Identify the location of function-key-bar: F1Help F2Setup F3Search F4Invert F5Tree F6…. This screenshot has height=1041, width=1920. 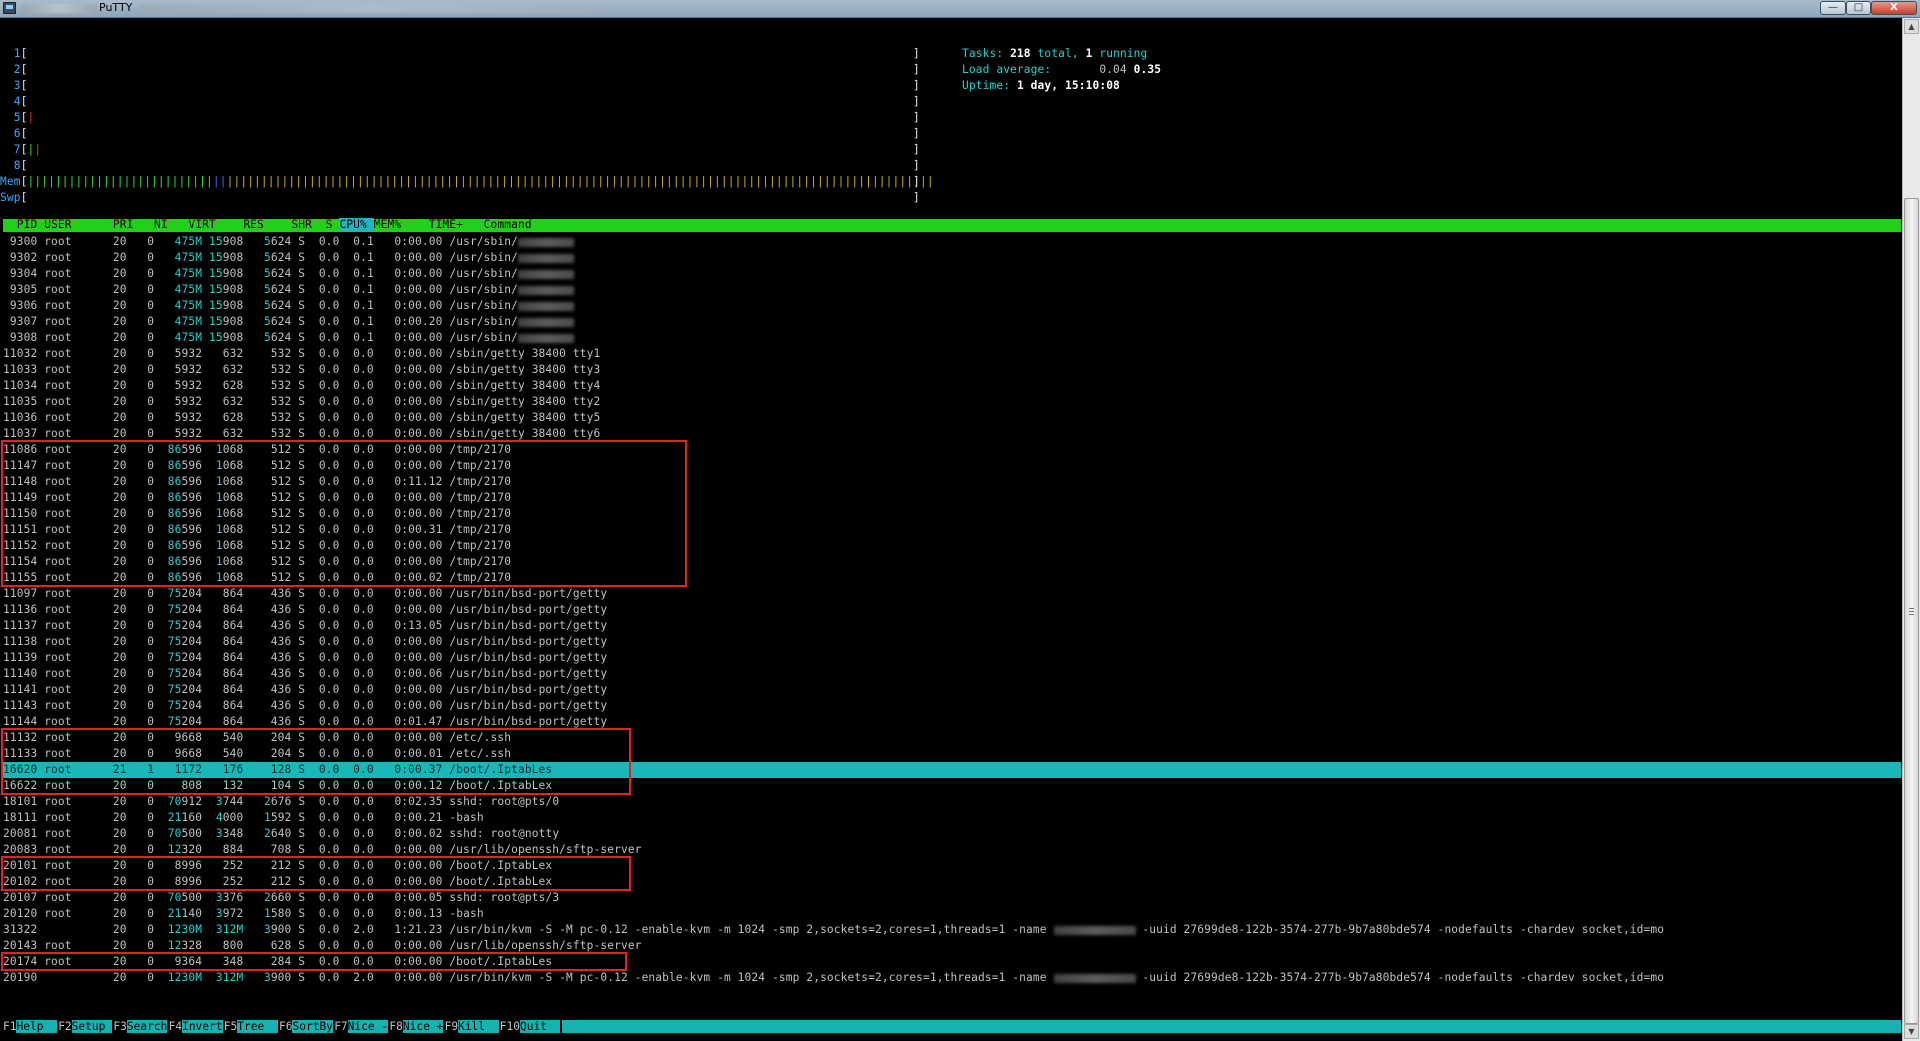
(952, 1026).